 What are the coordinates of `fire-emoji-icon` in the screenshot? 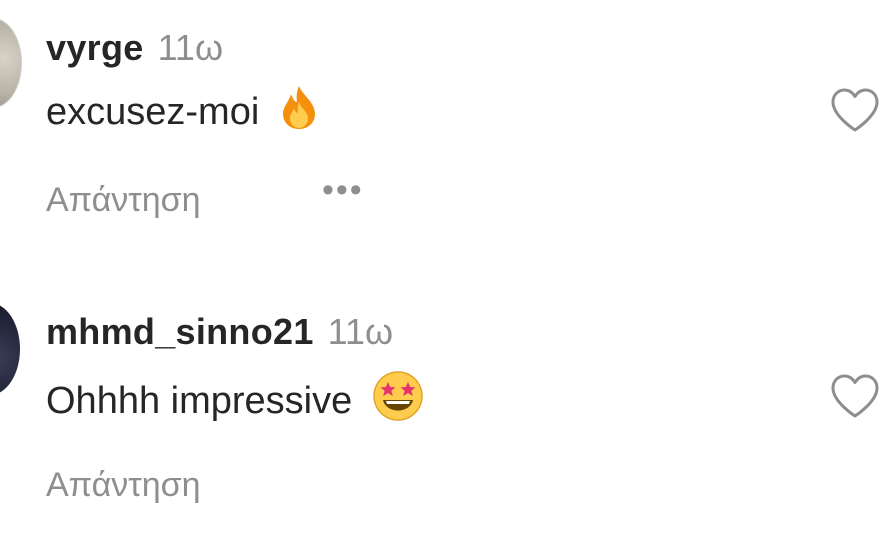 It's located at (299, 111).